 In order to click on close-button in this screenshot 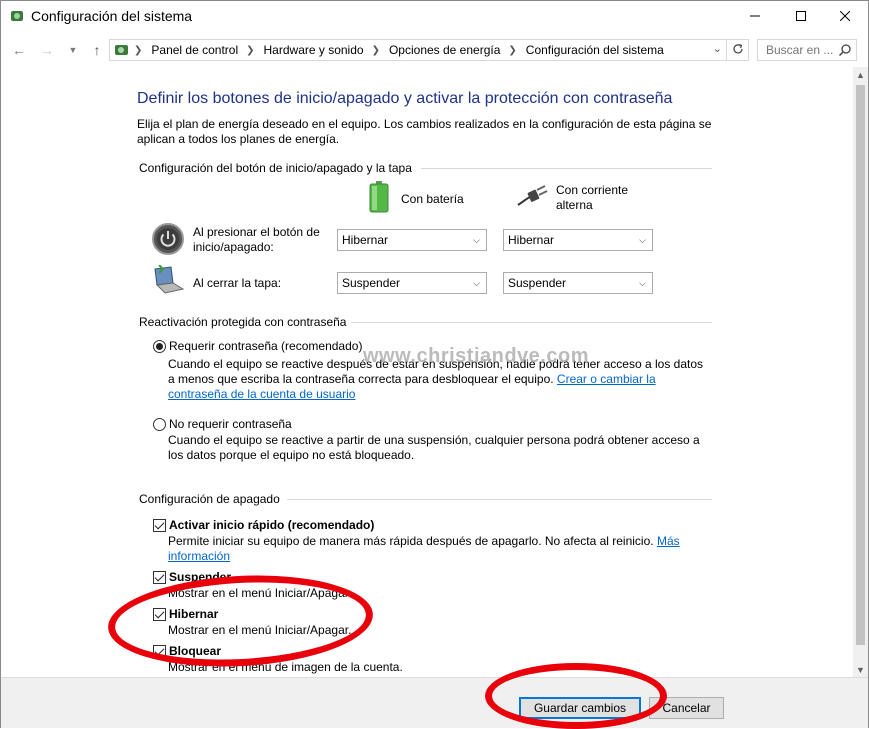, I will do `click(845, 16)`.